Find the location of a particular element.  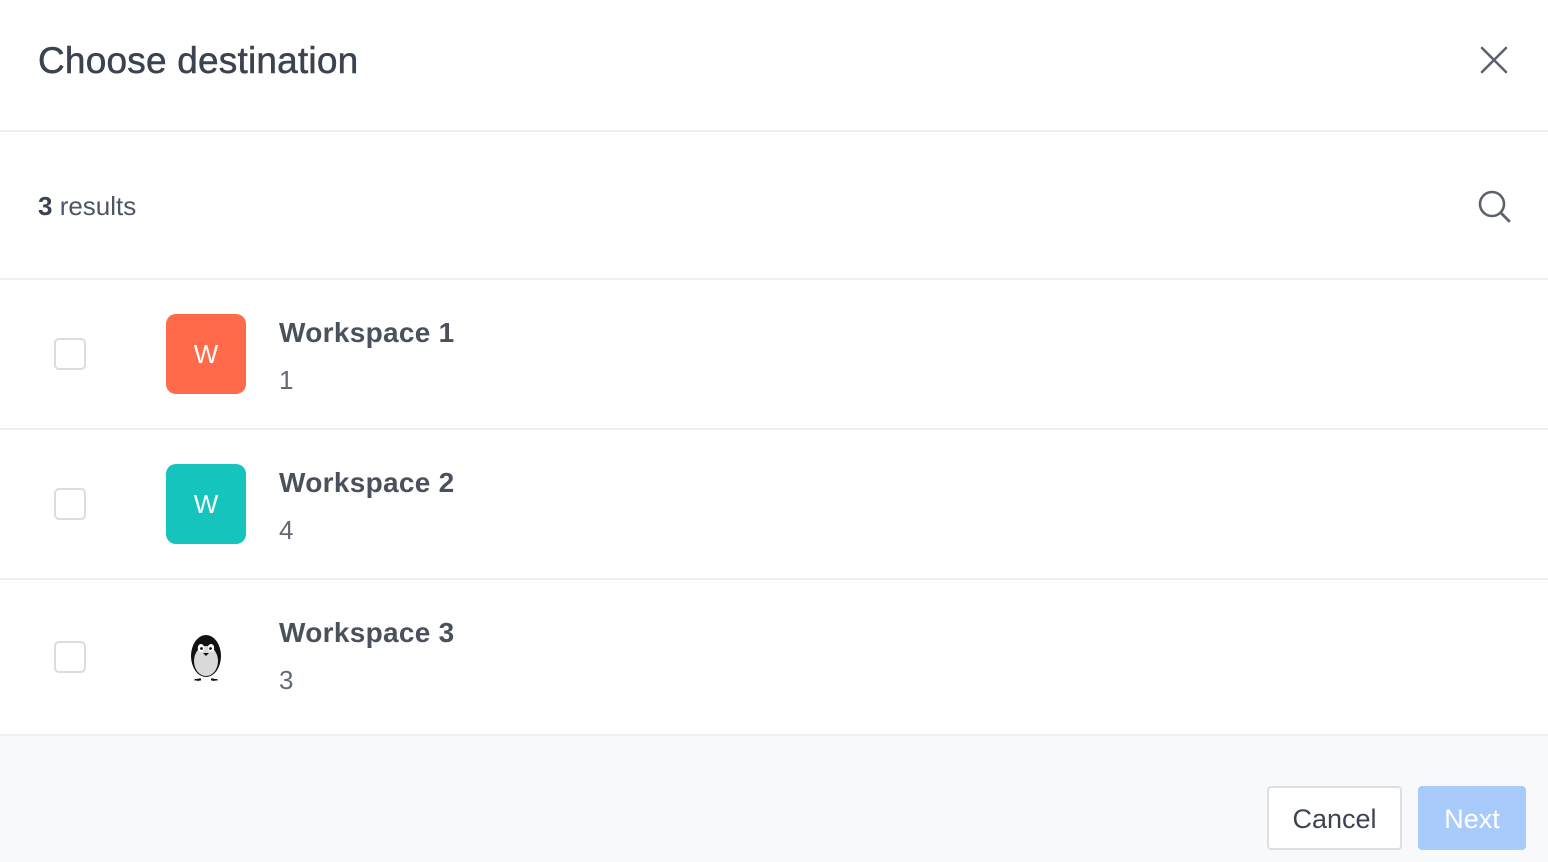

close-button is located at coordinates (1494, 60).